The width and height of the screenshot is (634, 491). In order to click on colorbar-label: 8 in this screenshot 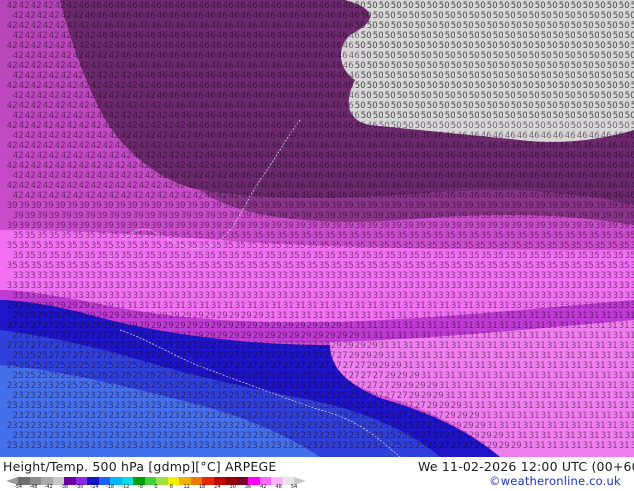, I will do `click(171, 487)`.